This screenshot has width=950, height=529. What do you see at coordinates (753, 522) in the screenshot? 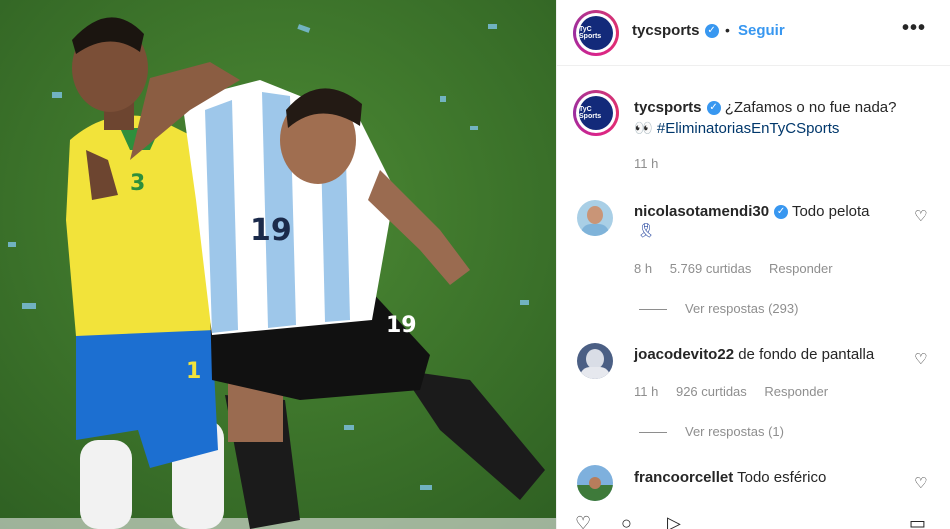
I see `post-action-bar: ♡ ○ ▷ ▭` at bounding box center [753, 522].